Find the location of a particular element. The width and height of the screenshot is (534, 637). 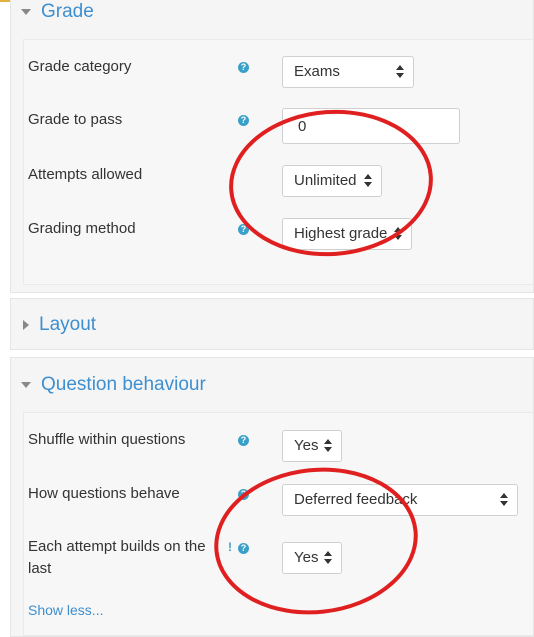

how-questions-behave-value: Deferred feedback is located at coordinates (356, 499).